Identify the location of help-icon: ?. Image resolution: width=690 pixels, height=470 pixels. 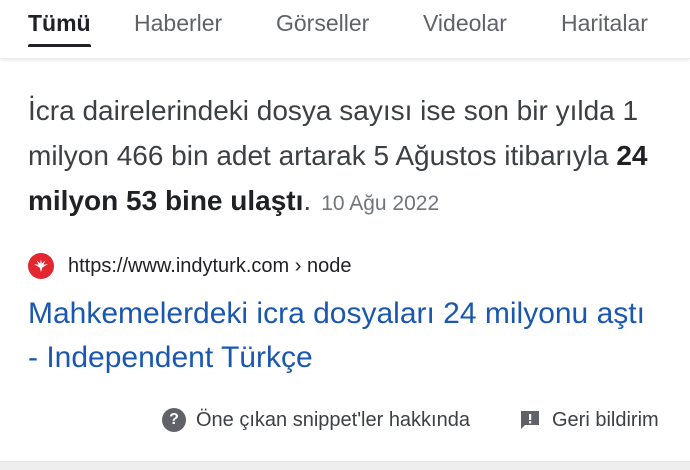
(174, 420).